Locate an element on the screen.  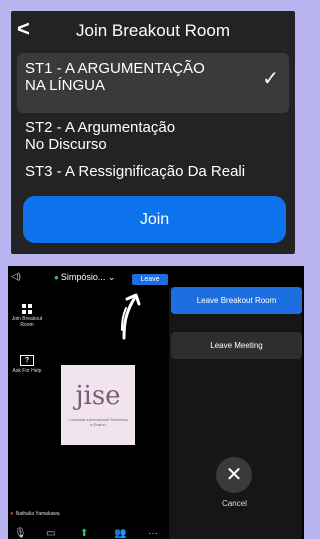
room-label-line1: ST2 - A Argumentação is located at coordinates (100, 127).